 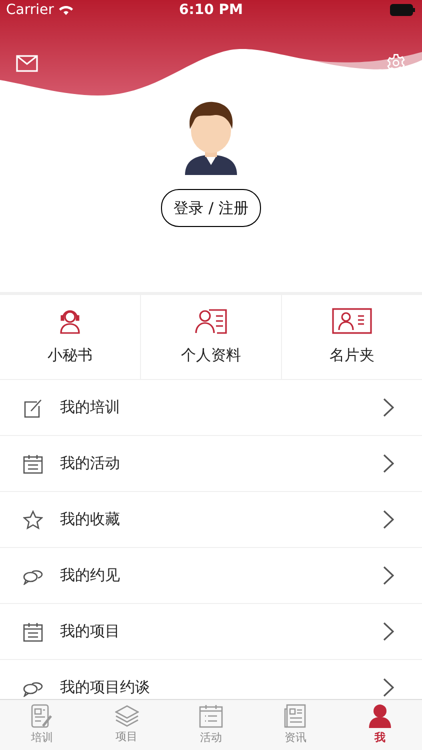 What do you see at coordinates (90, 575) in the screenshot?
I see `row-label: 我的约见` at bounding box center [90, 575].